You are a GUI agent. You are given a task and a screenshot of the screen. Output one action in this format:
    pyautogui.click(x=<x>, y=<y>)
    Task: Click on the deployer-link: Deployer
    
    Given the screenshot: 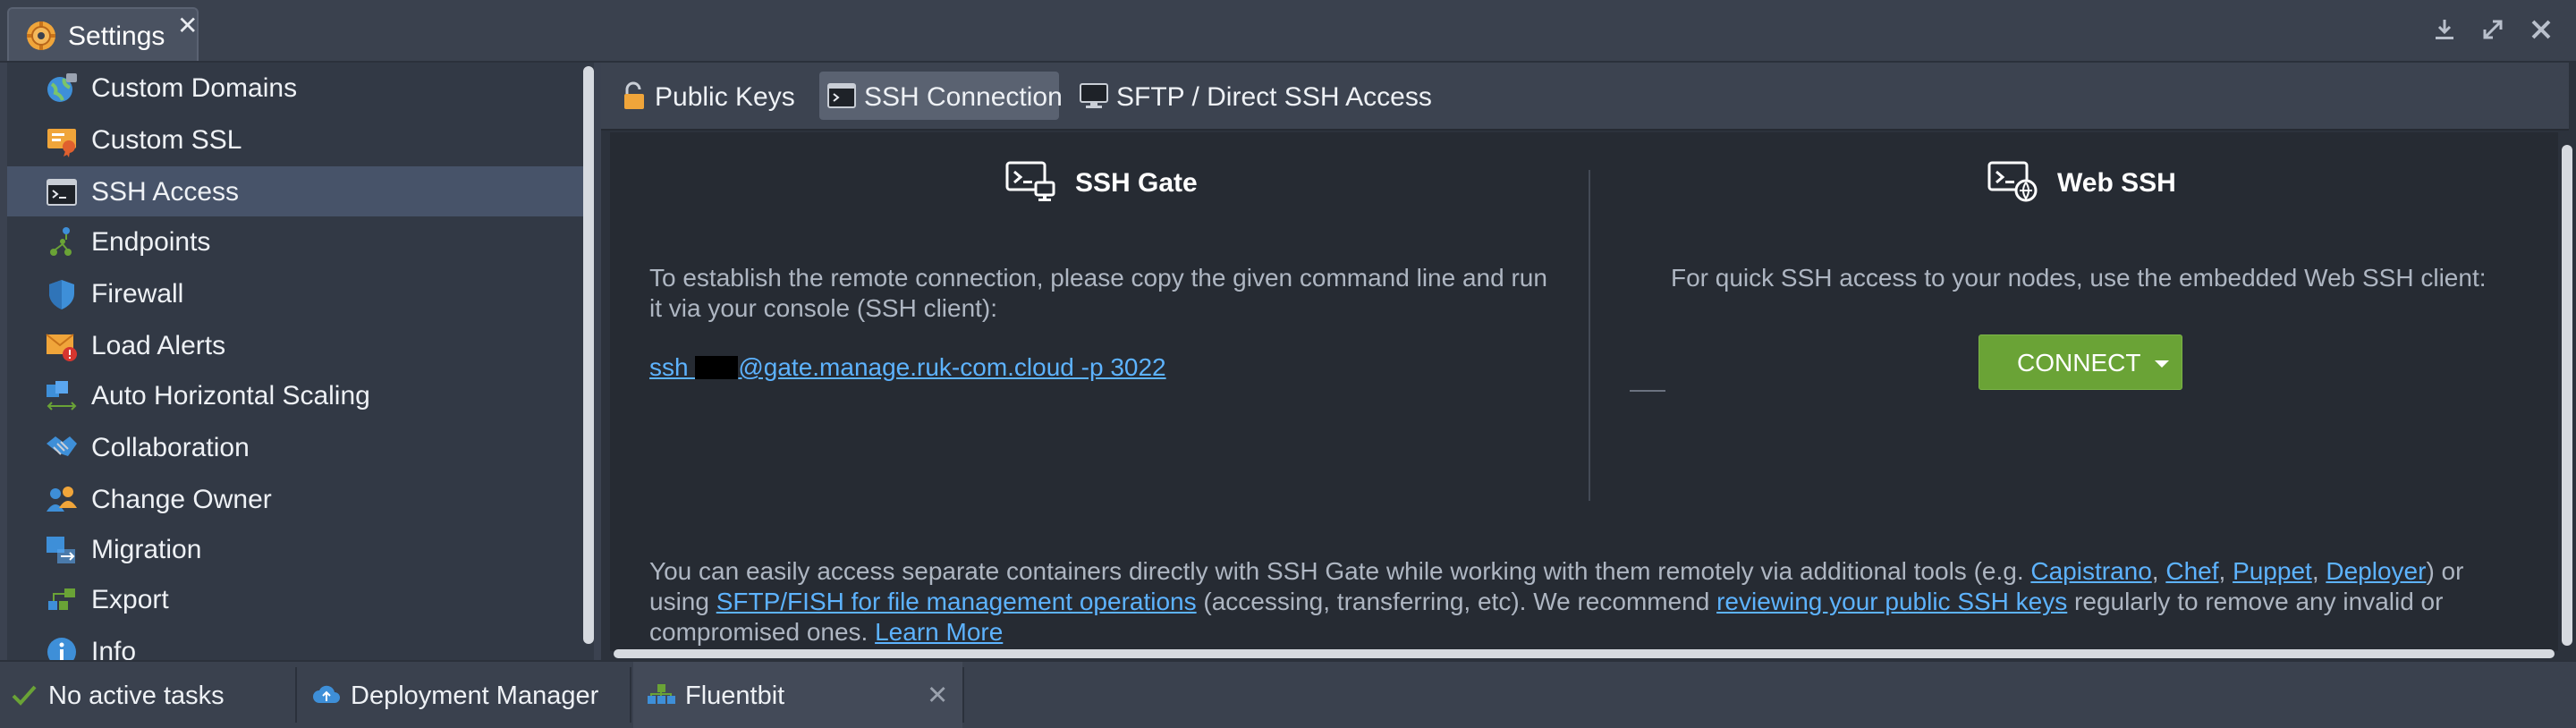 What is the action you would take?
    pyautogui.click(x=2376, y=571)
    